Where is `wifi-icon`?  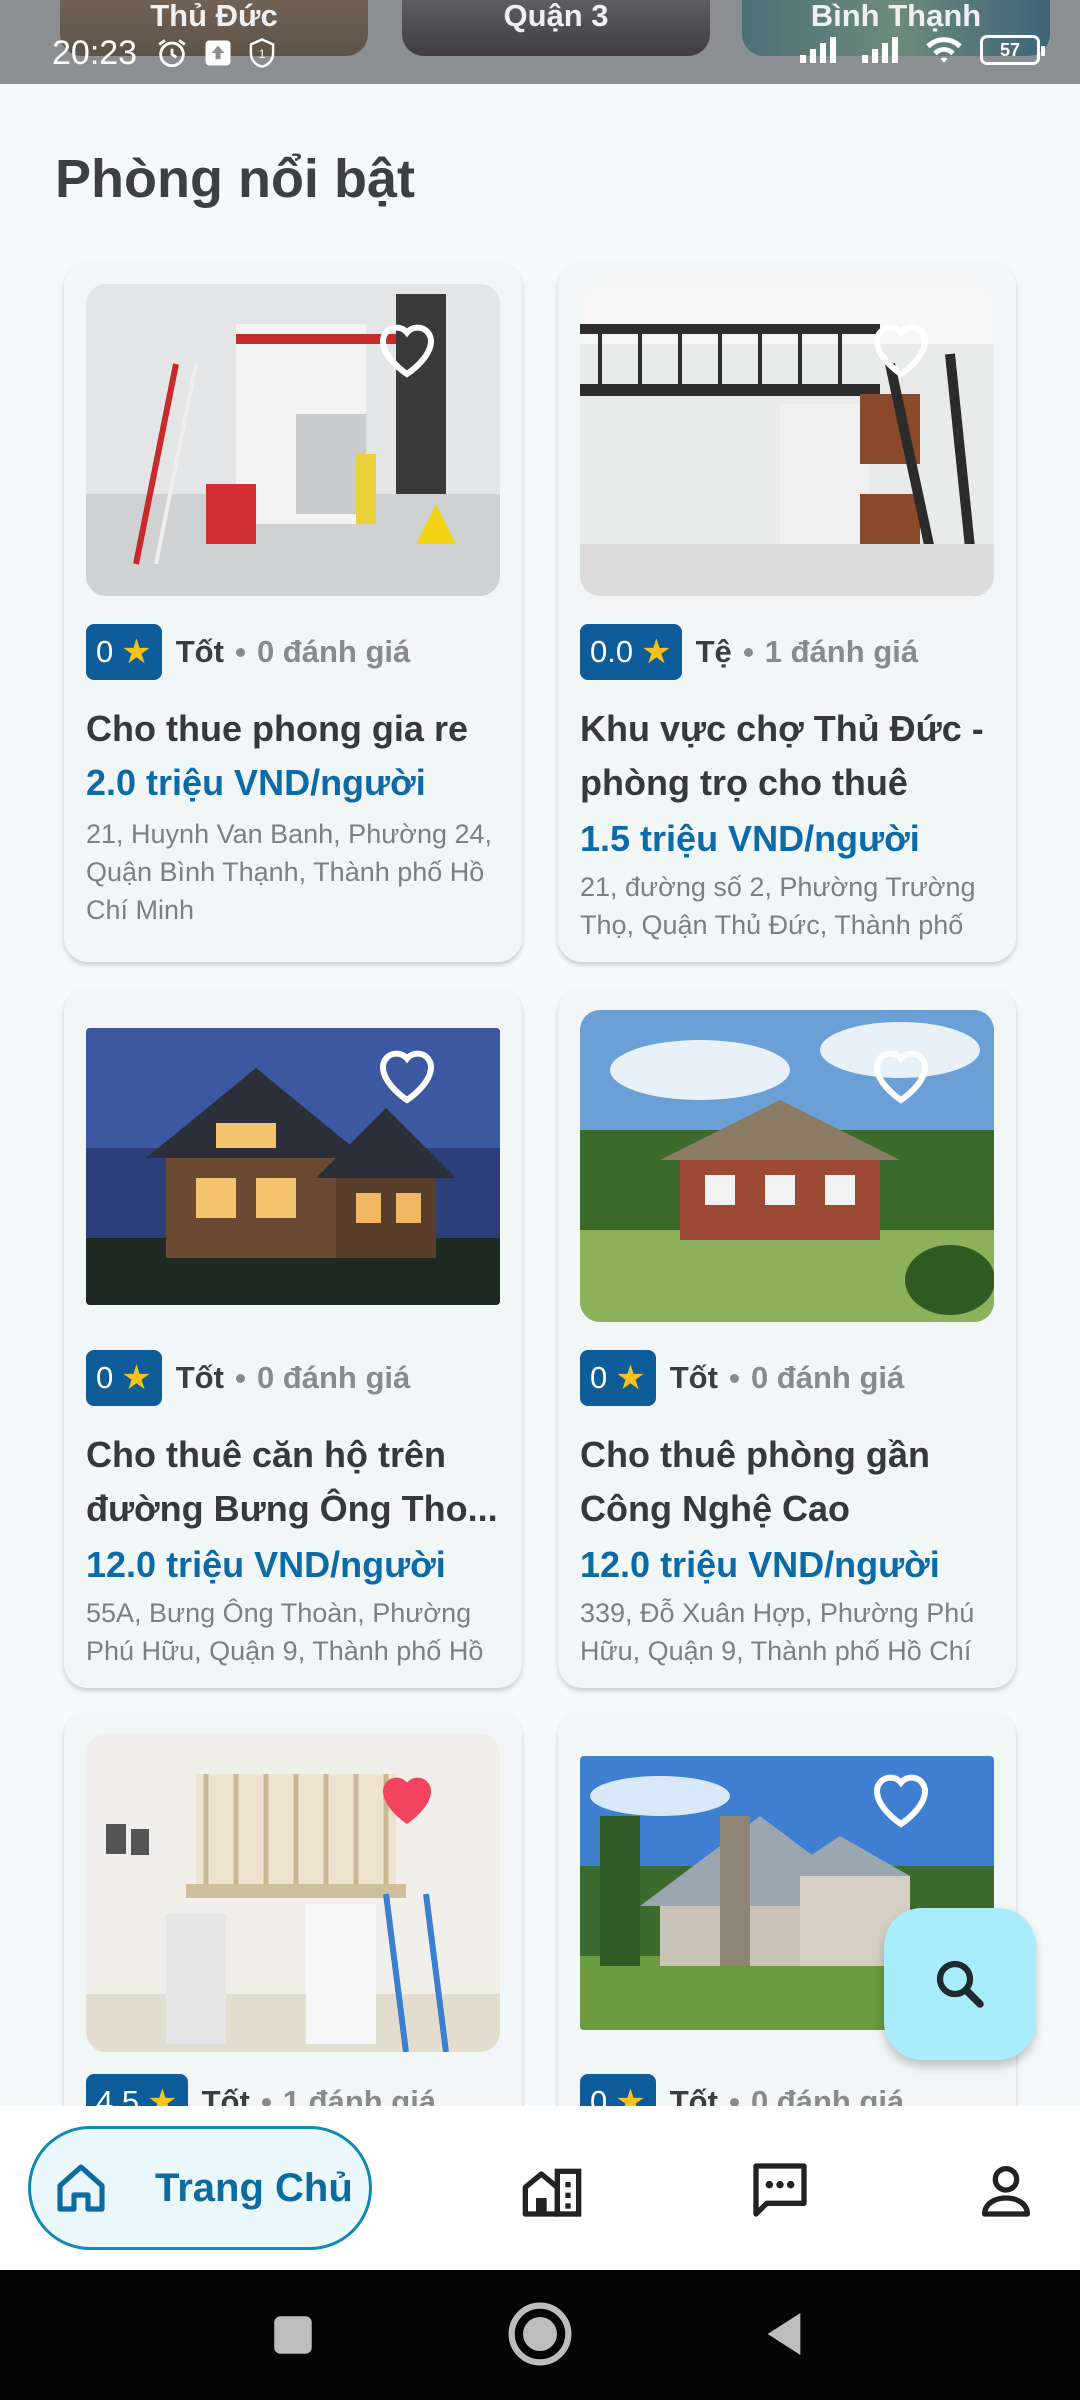 wifi-icon is located at coordinates (944, 50).